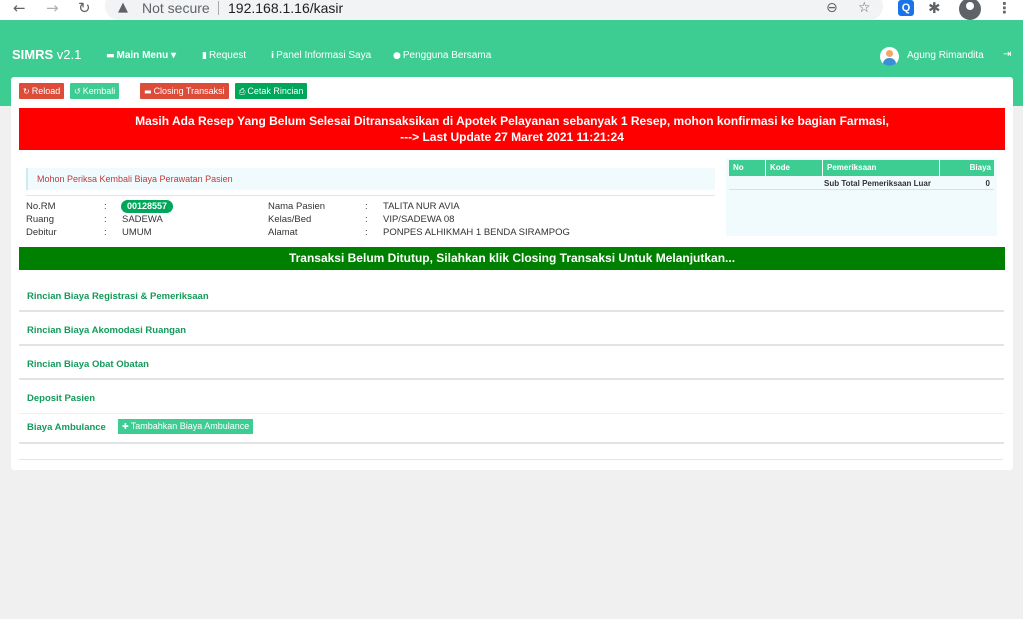  What do you see at coordinates (61, 398) in the screenshot?
I see `section-title: Deposit Pasien` at bounding box center [61, 398].